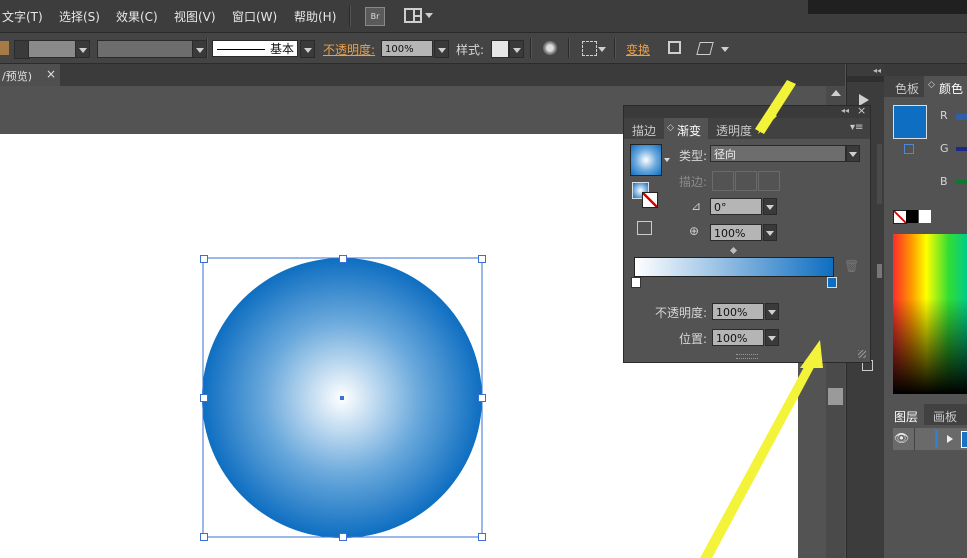 This screenshot has width=967, height=558. I want to click on out-of-gamut-icon, so click(909, 149).